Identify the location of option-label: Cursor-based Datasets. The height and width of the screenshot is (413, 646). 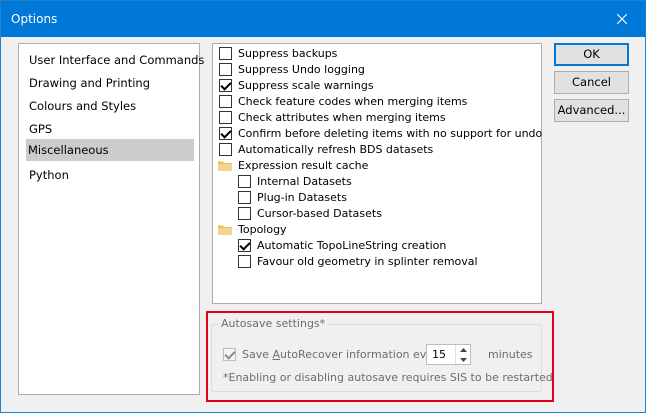
(319, 213).